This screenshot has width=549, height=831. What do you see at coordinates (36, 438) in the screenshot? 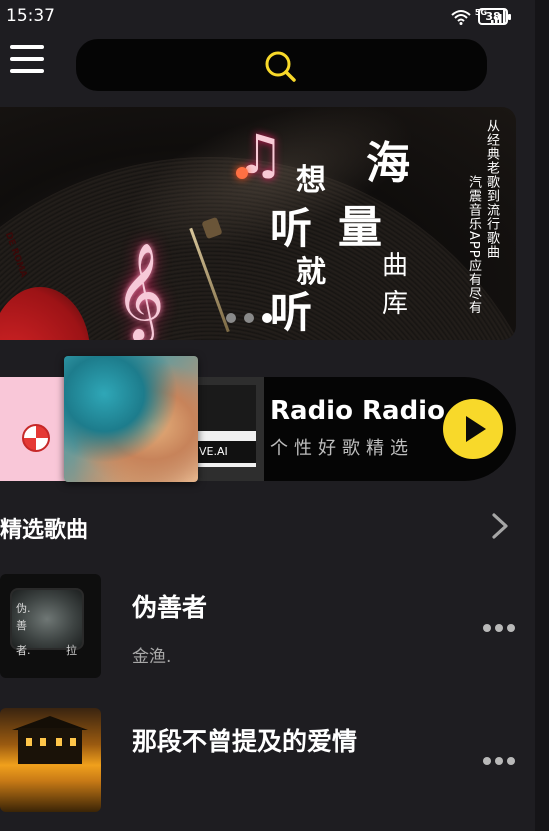
I see `lollipop-icon` at bounding box center [36, 438].